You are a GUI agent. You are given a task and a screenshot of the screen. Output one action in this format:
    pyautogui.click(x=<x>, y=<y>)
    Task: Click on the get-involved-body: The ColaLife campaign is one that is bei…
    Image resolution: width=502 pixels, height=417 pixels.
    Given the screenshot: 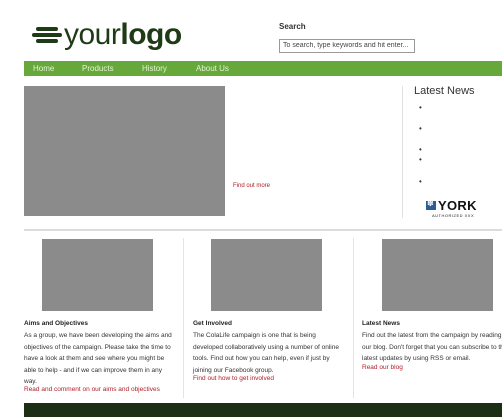 What is the action you would take?
    pyautogui.click(x=266, y=353)
    